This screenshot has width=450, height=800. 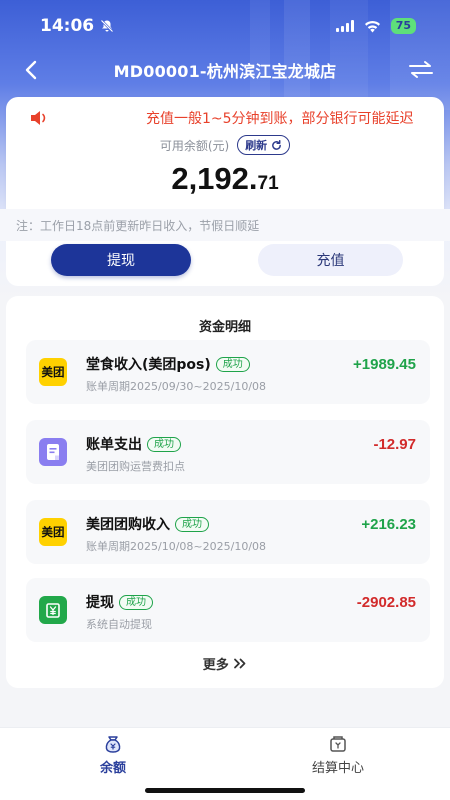 I want to click on nav-bar: MD00001-杭州滨江宝龙城店, so click(x=225, y=70).